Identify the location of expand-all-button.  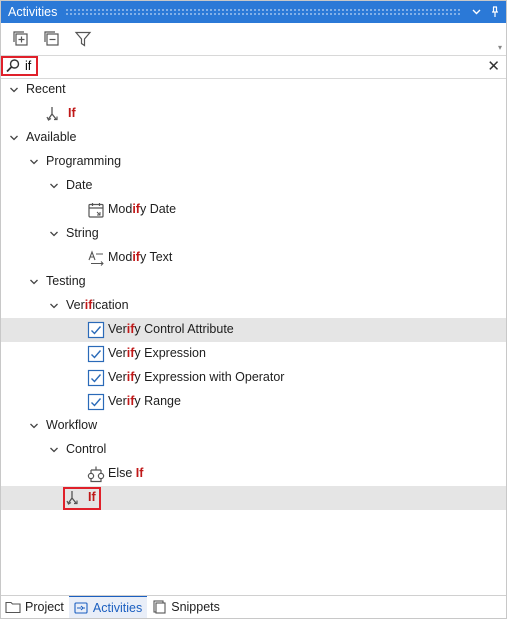
(21, 39).